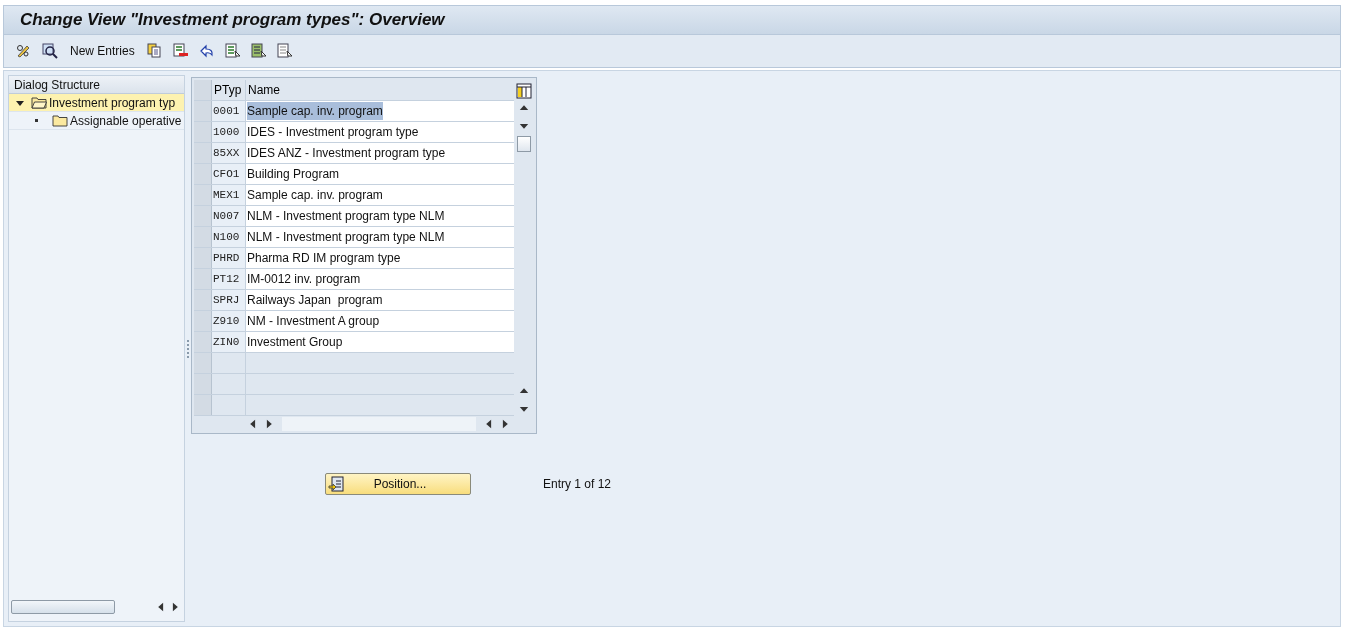 This screenshot has height=634, width=1353. I want to click on entry-count: Entry 1 of 12, so click(577, 484).